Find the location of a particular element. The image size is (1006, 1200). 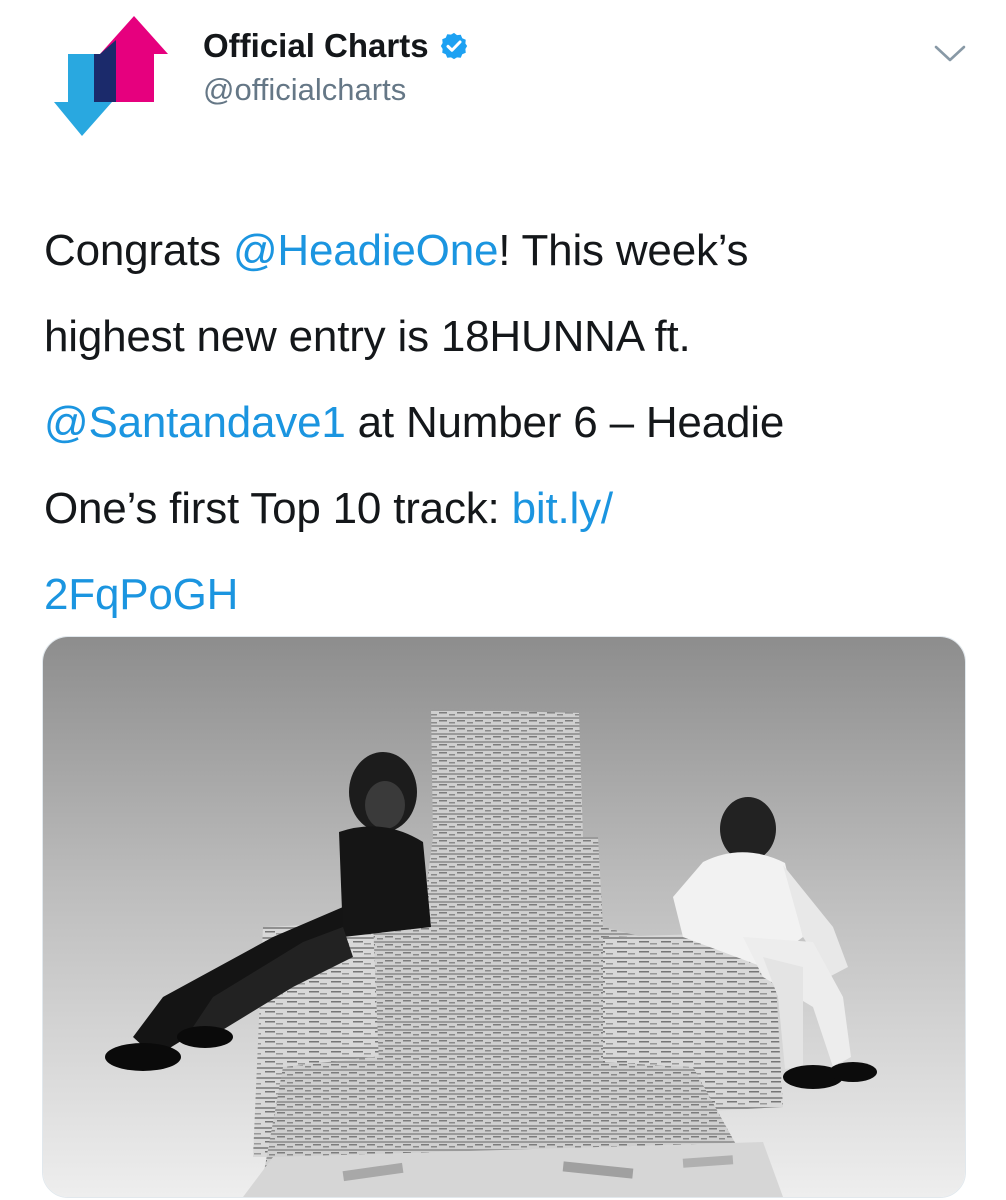

mention-link: @Santandave1 is located at coordinates (195, 422).